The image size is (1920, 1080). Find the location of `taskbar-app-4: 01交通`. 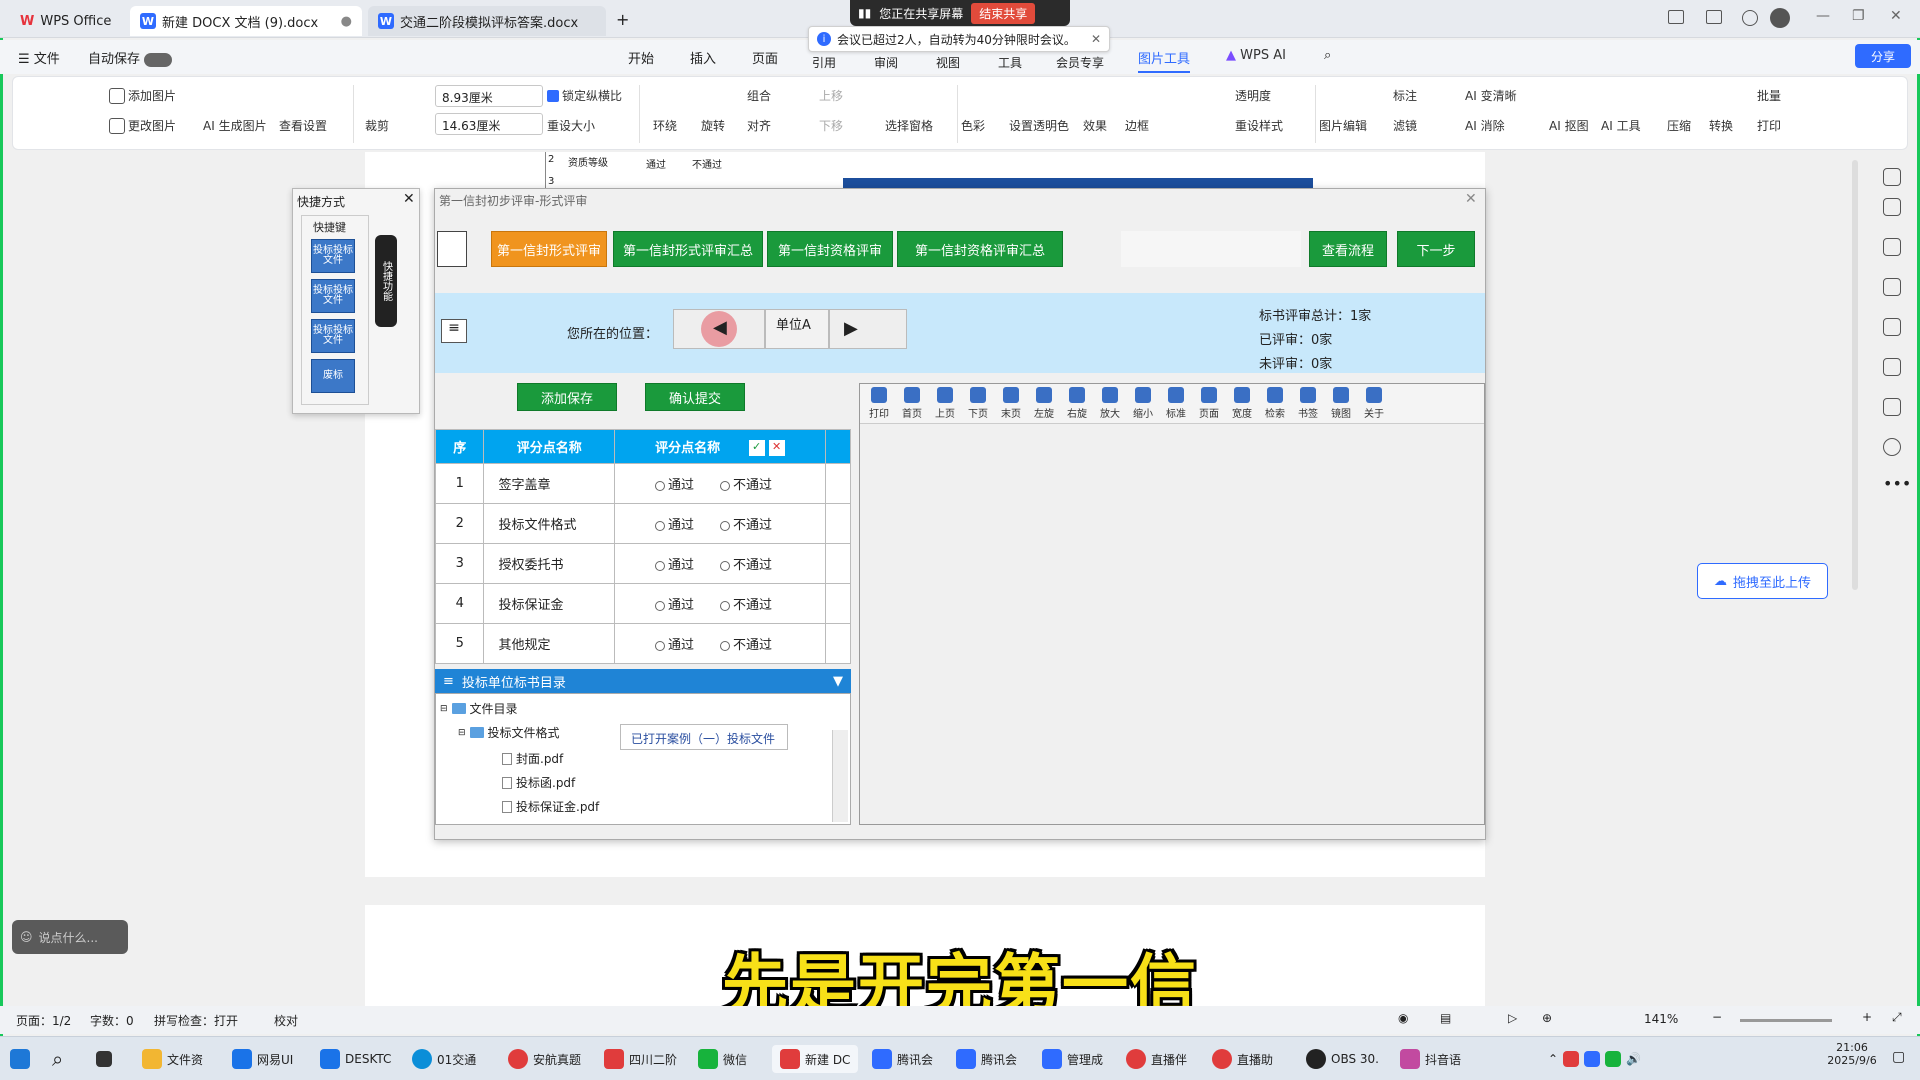

taskbar-app-4: 01交通 is located at coordinates (444, 1059).